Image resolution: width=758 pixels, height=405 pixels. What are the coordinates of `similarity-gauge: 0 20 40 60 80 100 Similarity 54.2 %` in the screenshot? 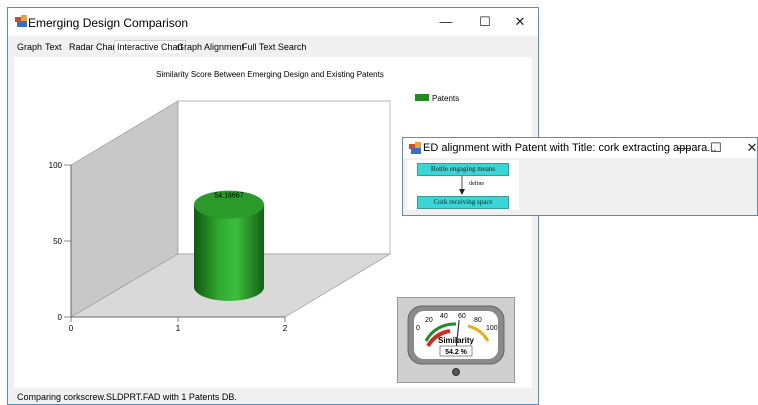 It's located at (456, 340).